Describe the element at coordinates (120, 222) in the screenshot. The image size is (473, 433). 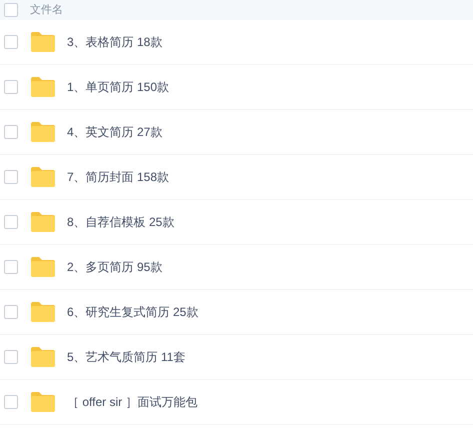
I see `file-name: 8、自荐信模板 25款` at that location.